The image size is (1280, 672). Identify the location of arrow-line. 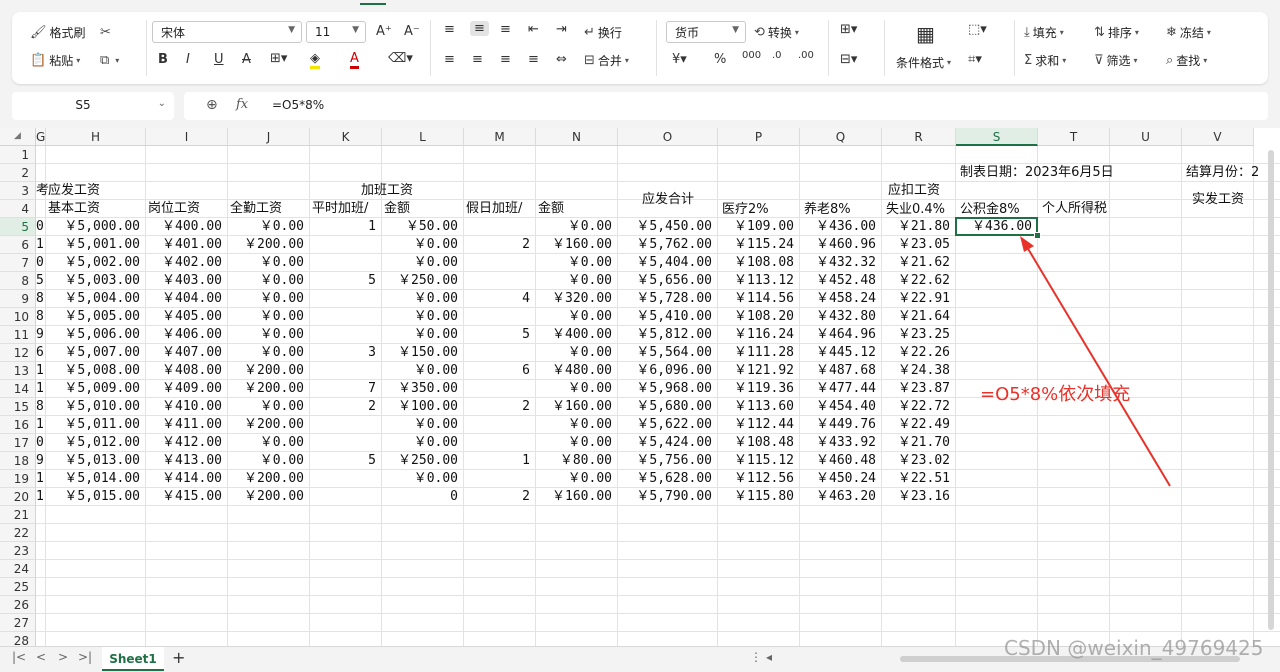
(1097, 364).